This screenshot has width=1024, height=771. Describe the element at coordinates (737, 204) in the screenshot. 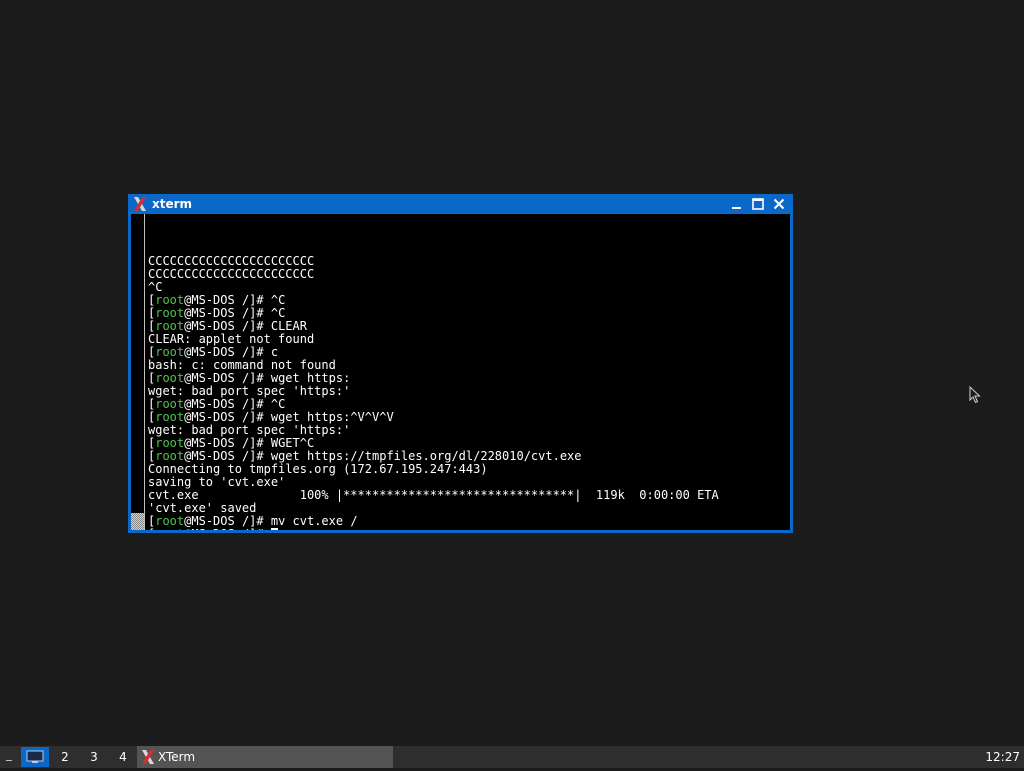

I see `minimize-button` at that location.